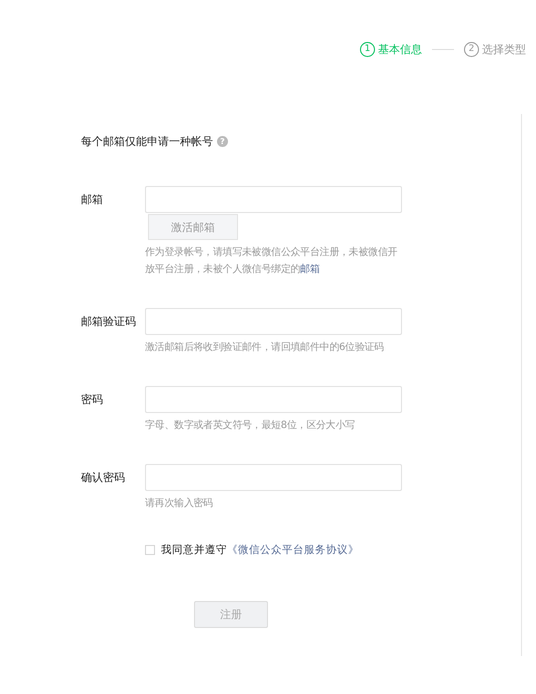 This screenshot has height=694, width=536. I want to click on step-item: 1 基本信息, so click(391, 49).